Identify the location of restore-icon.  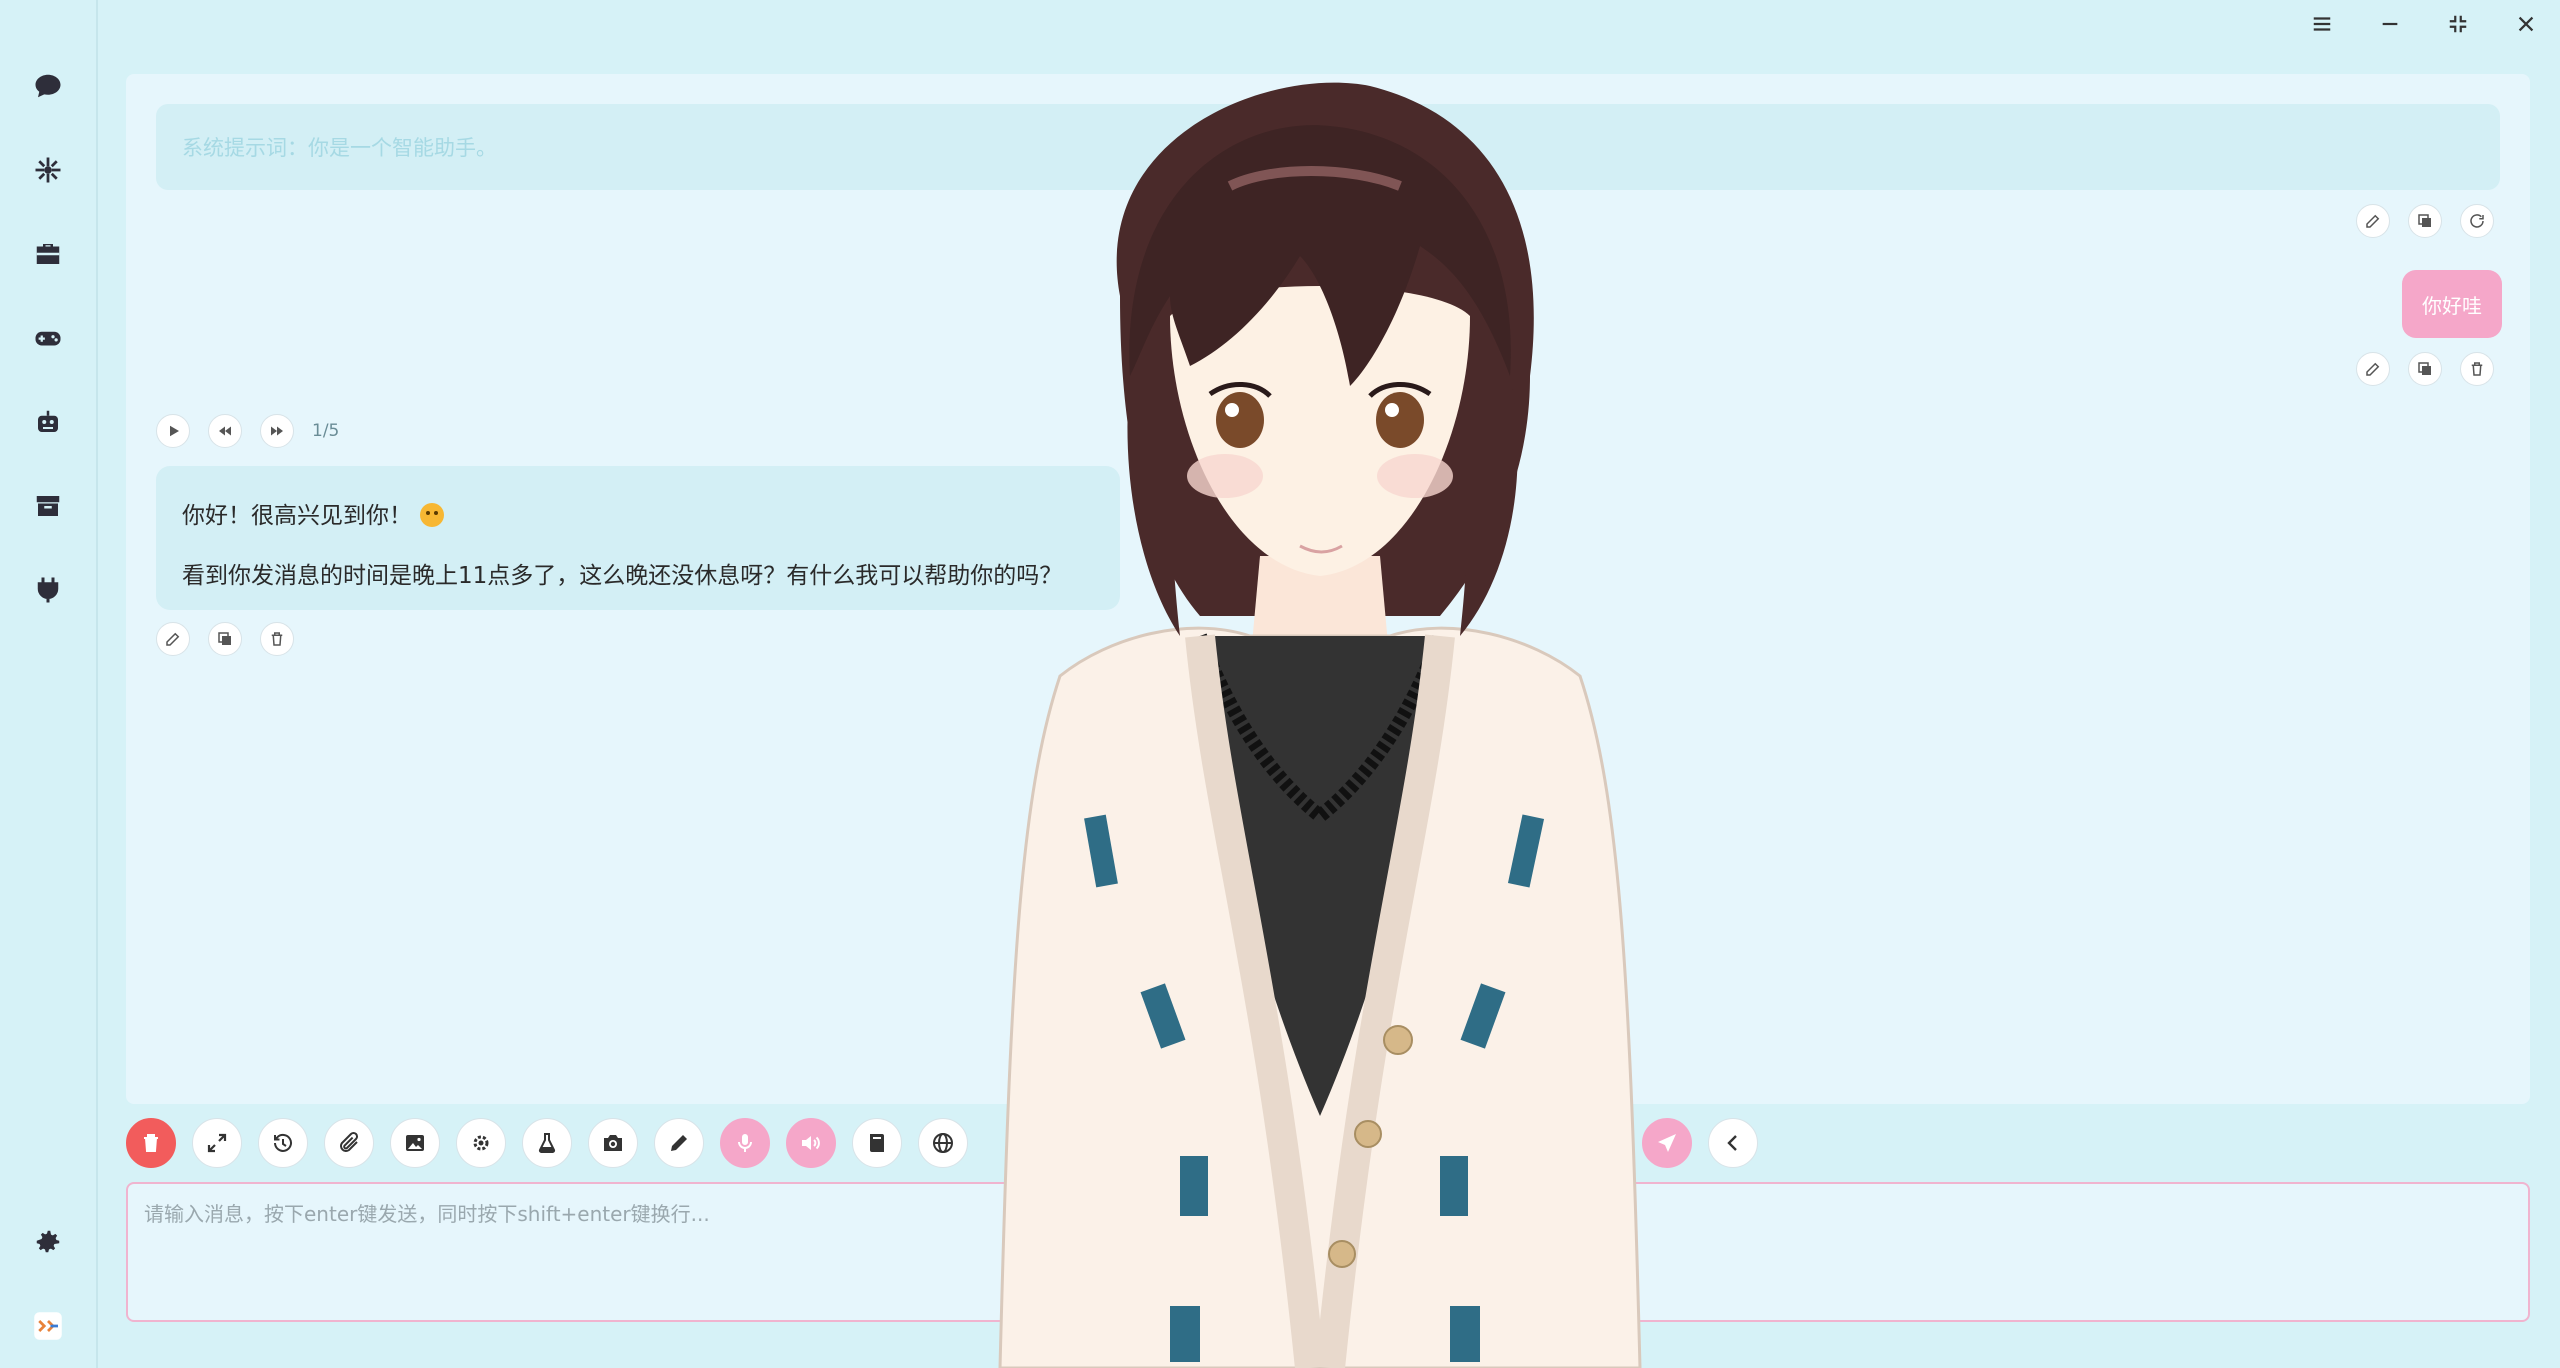
(2458, 24).